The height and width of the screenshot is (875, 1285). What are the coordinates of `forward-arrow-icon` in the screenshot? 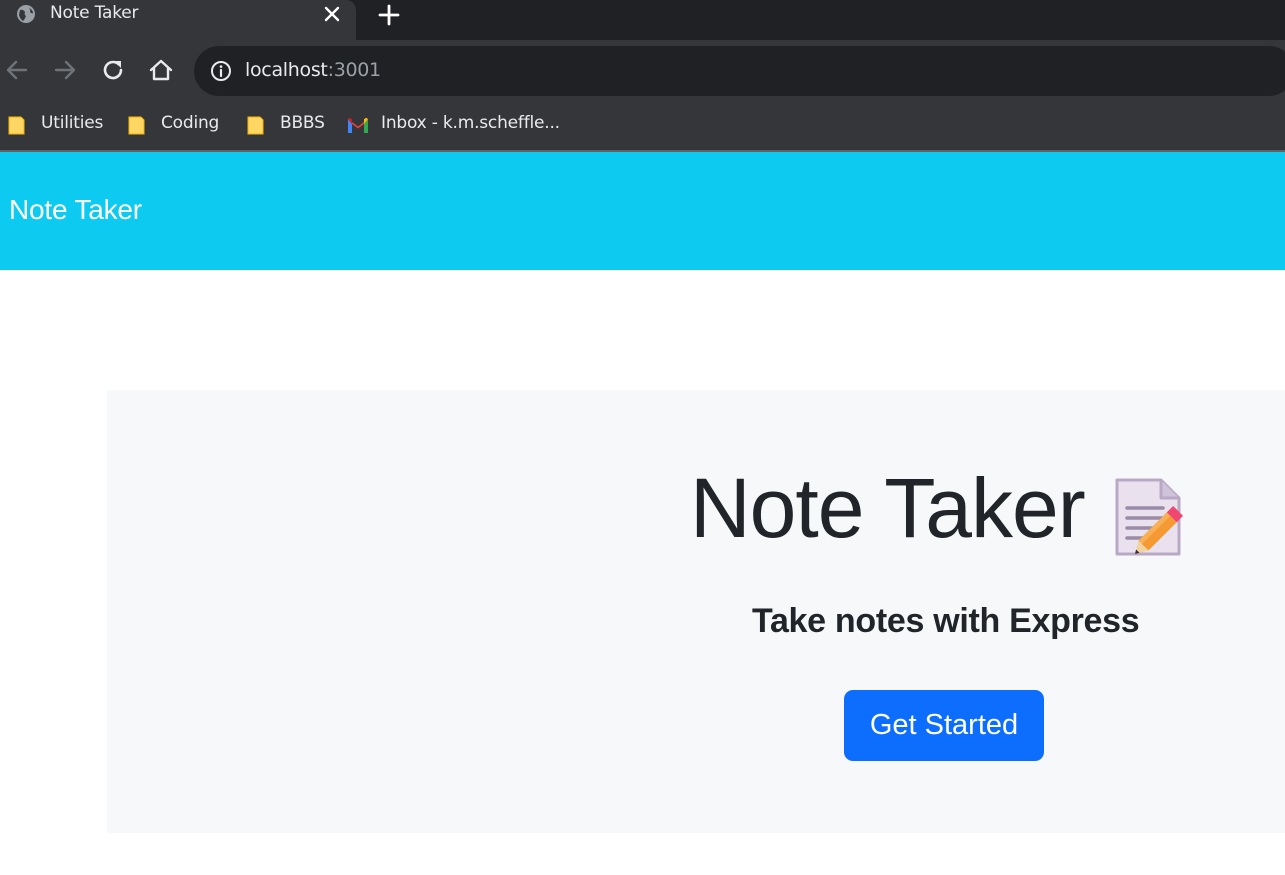 It's located at (65, 70).